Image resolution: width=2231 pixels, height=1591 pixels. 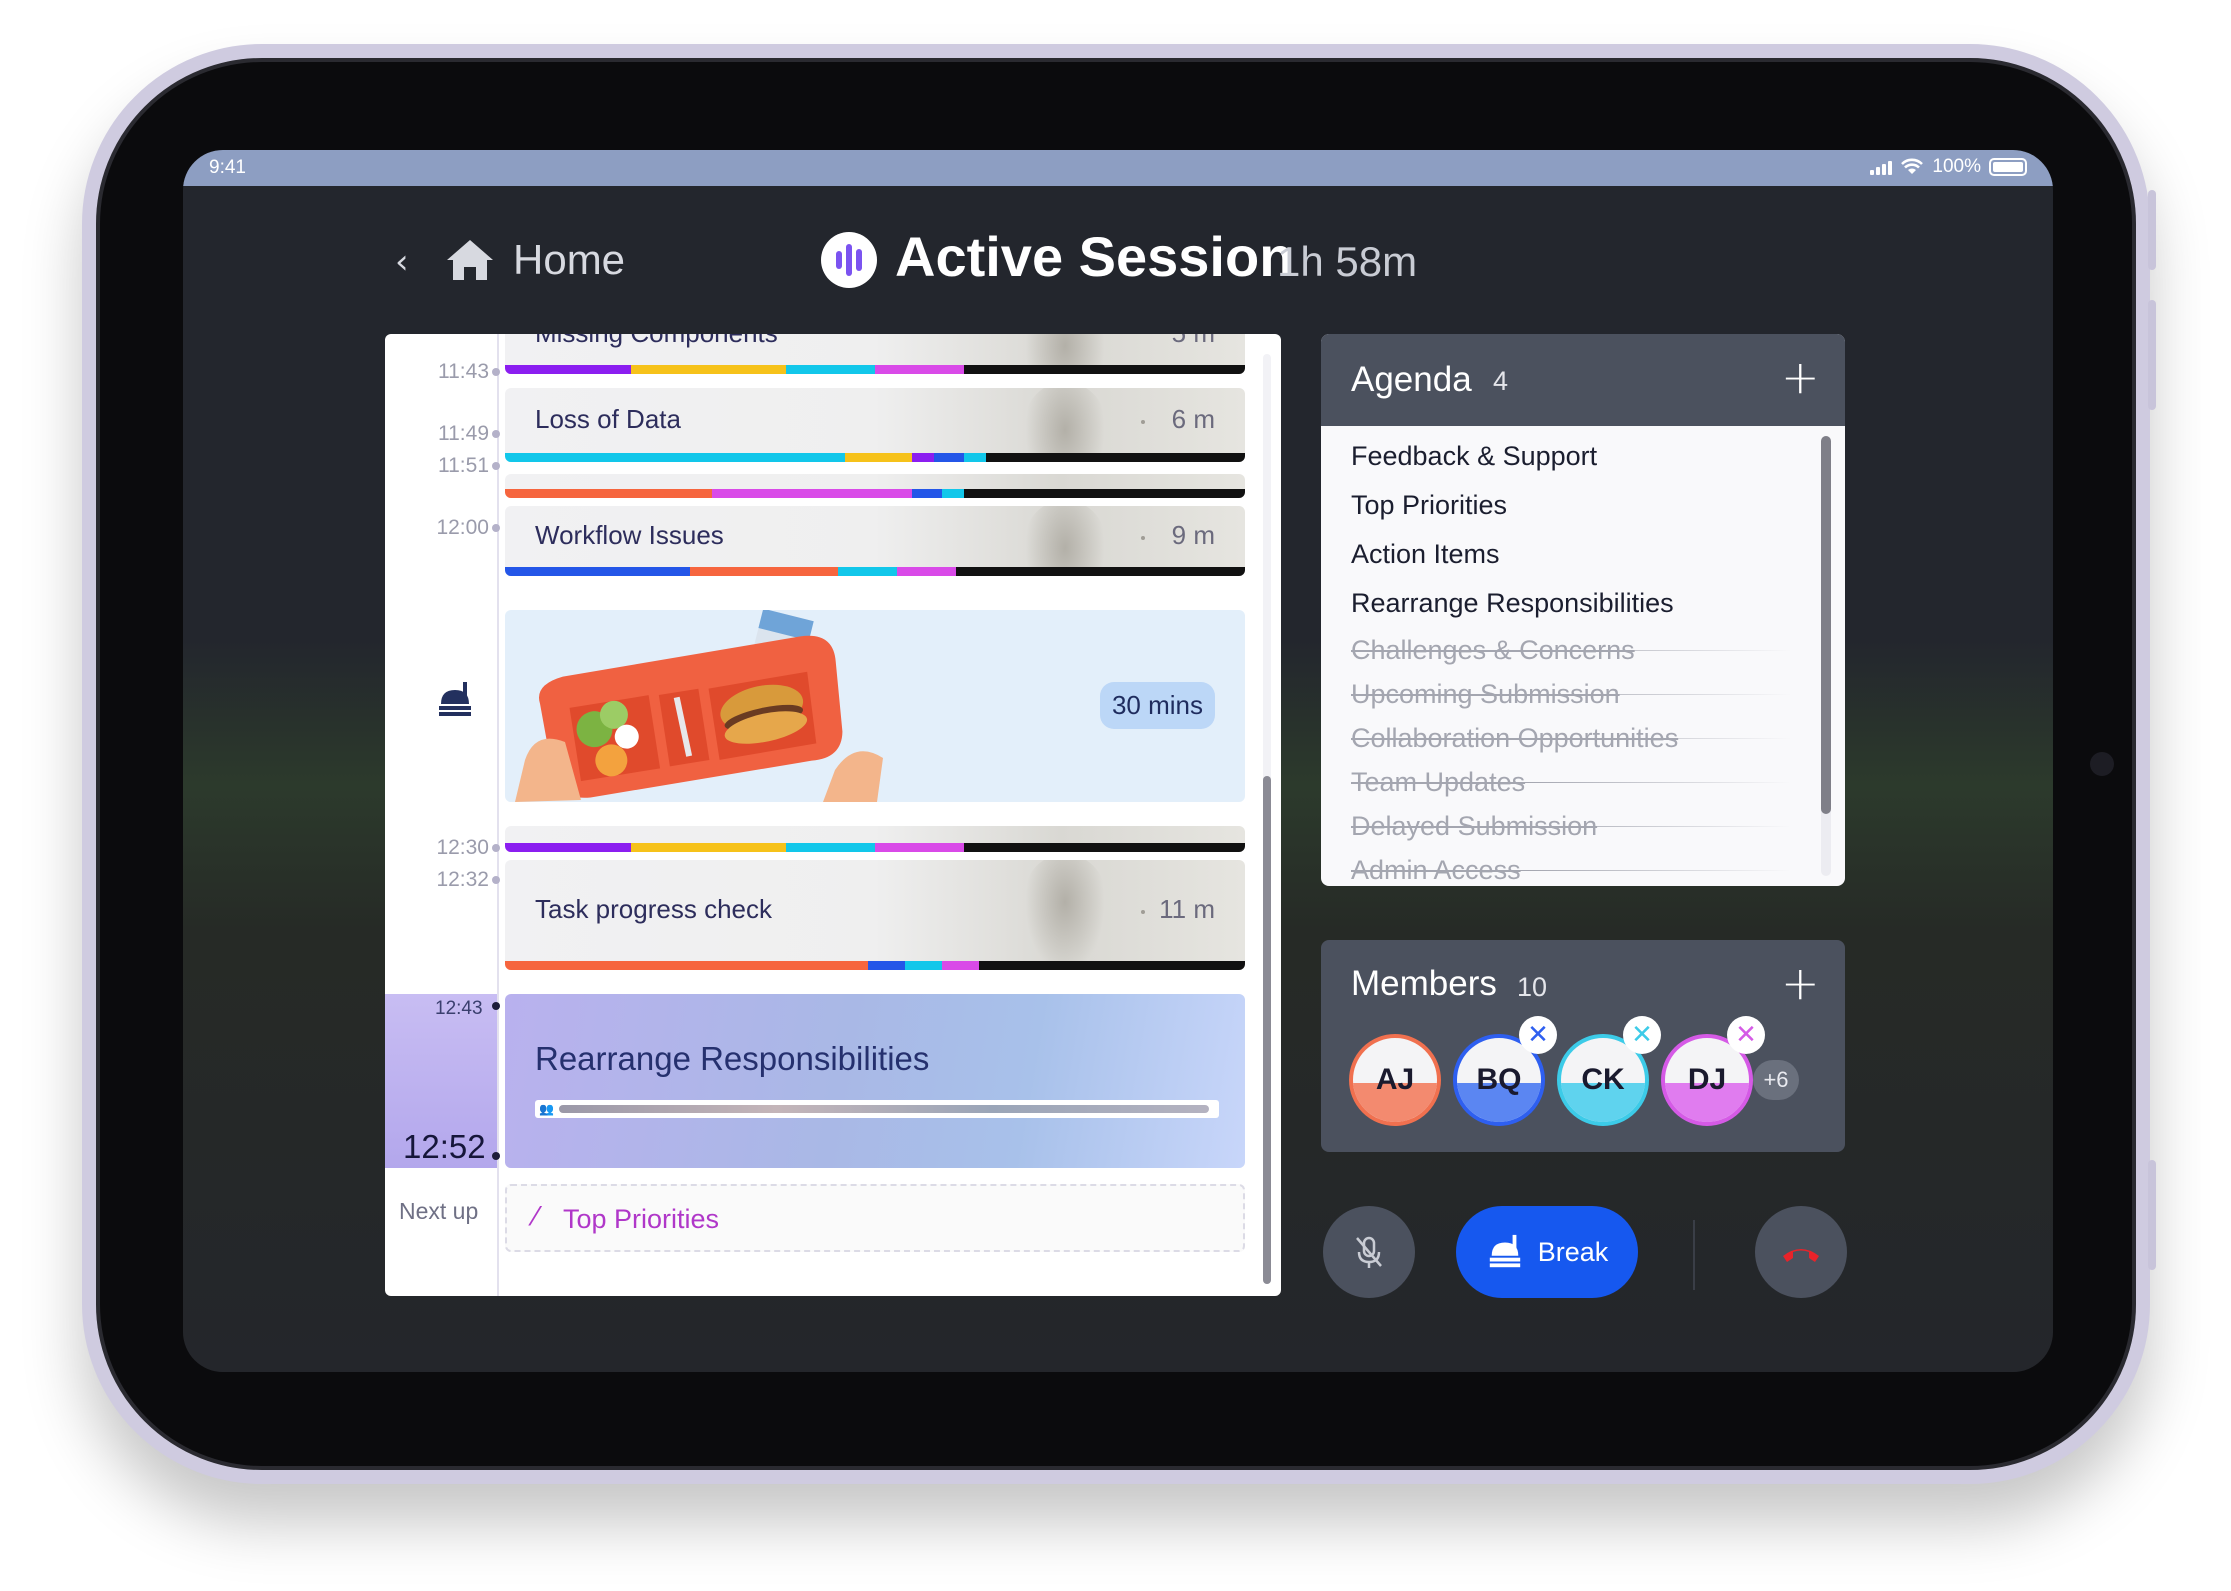 I want to click on agenda-item-completed: Upcoming Submission, so click(x=1576, y=694).